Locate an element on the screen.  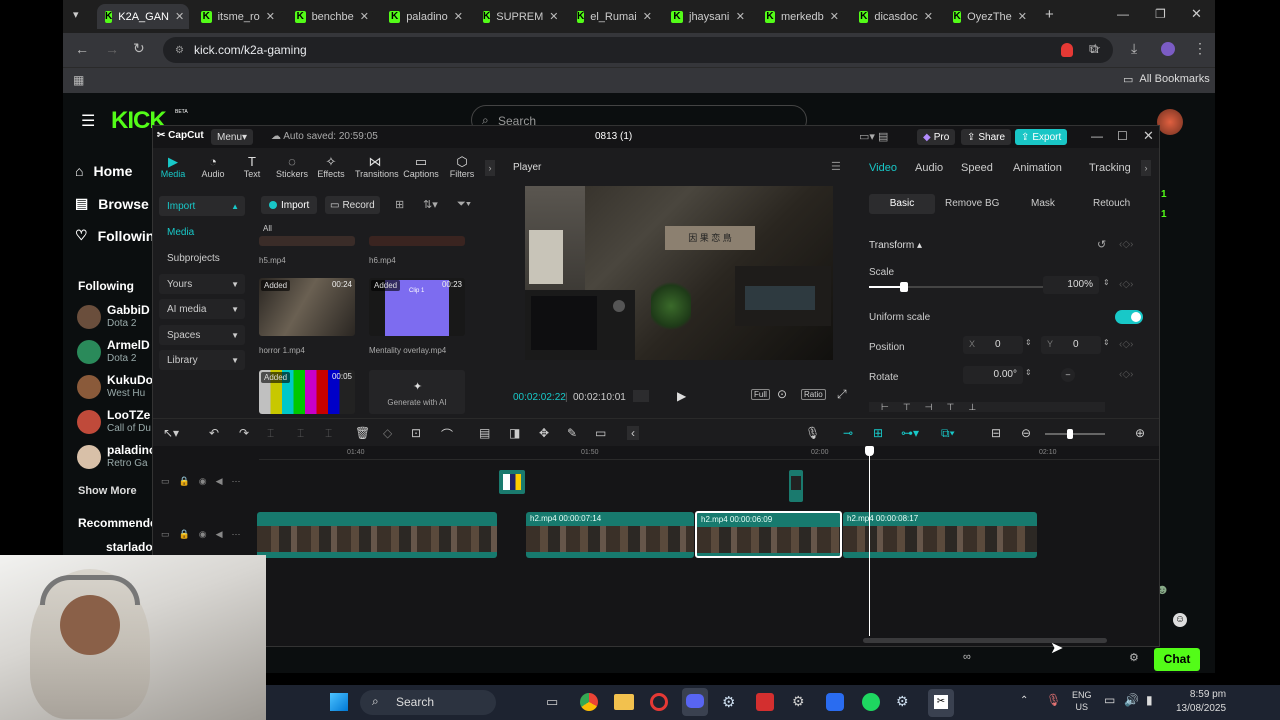
all-filter-label: All is located at coordinates (267, 228).